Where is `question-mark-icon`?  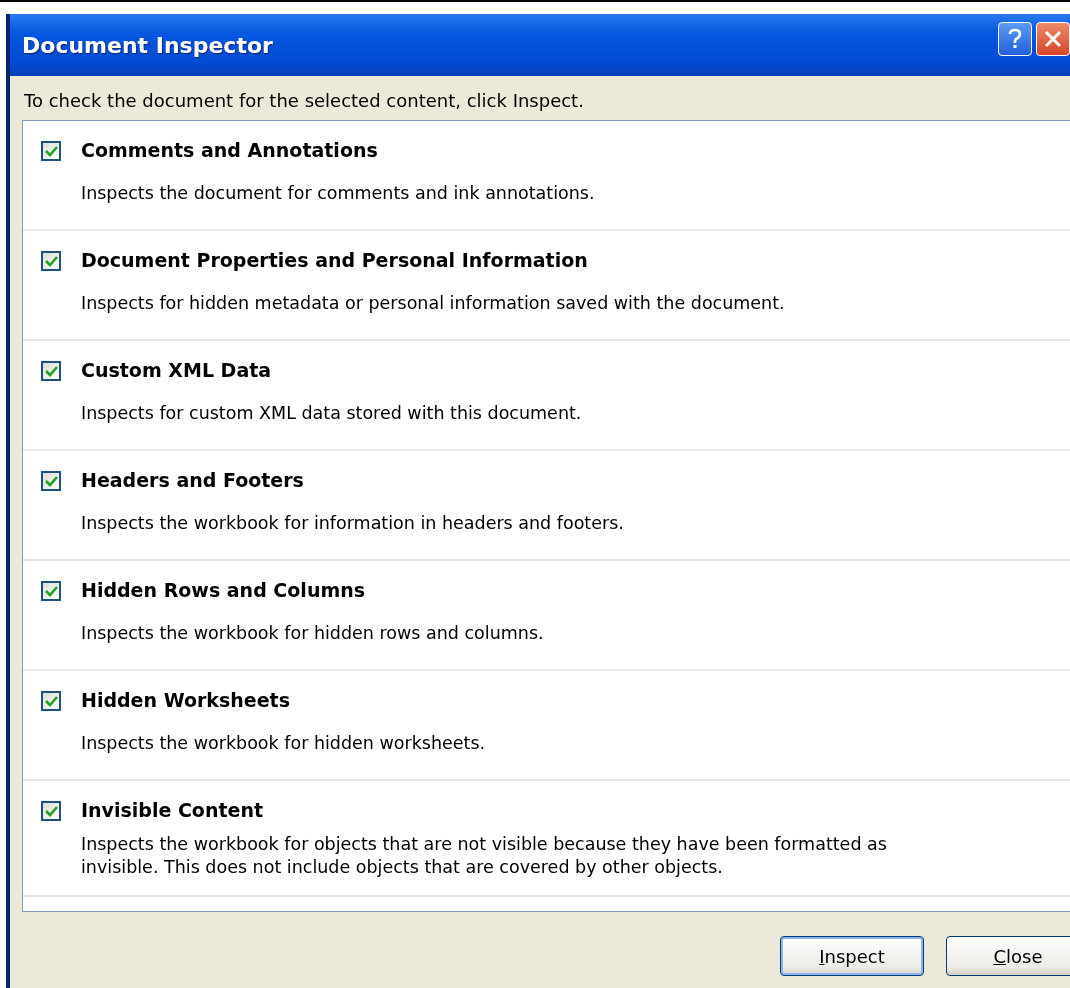 question-mark-icon is located at coordinates (1015, 39).